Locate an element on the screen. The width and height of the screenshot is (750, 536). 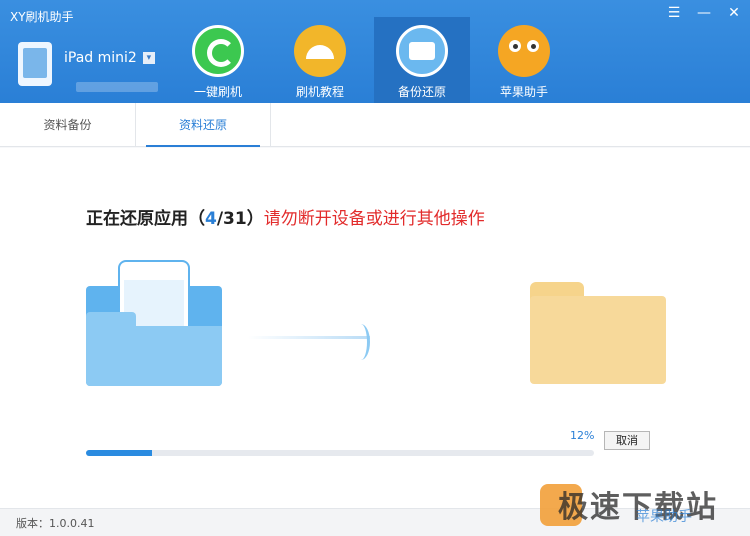
status-total: /31 is located at coordinates (231, 219).